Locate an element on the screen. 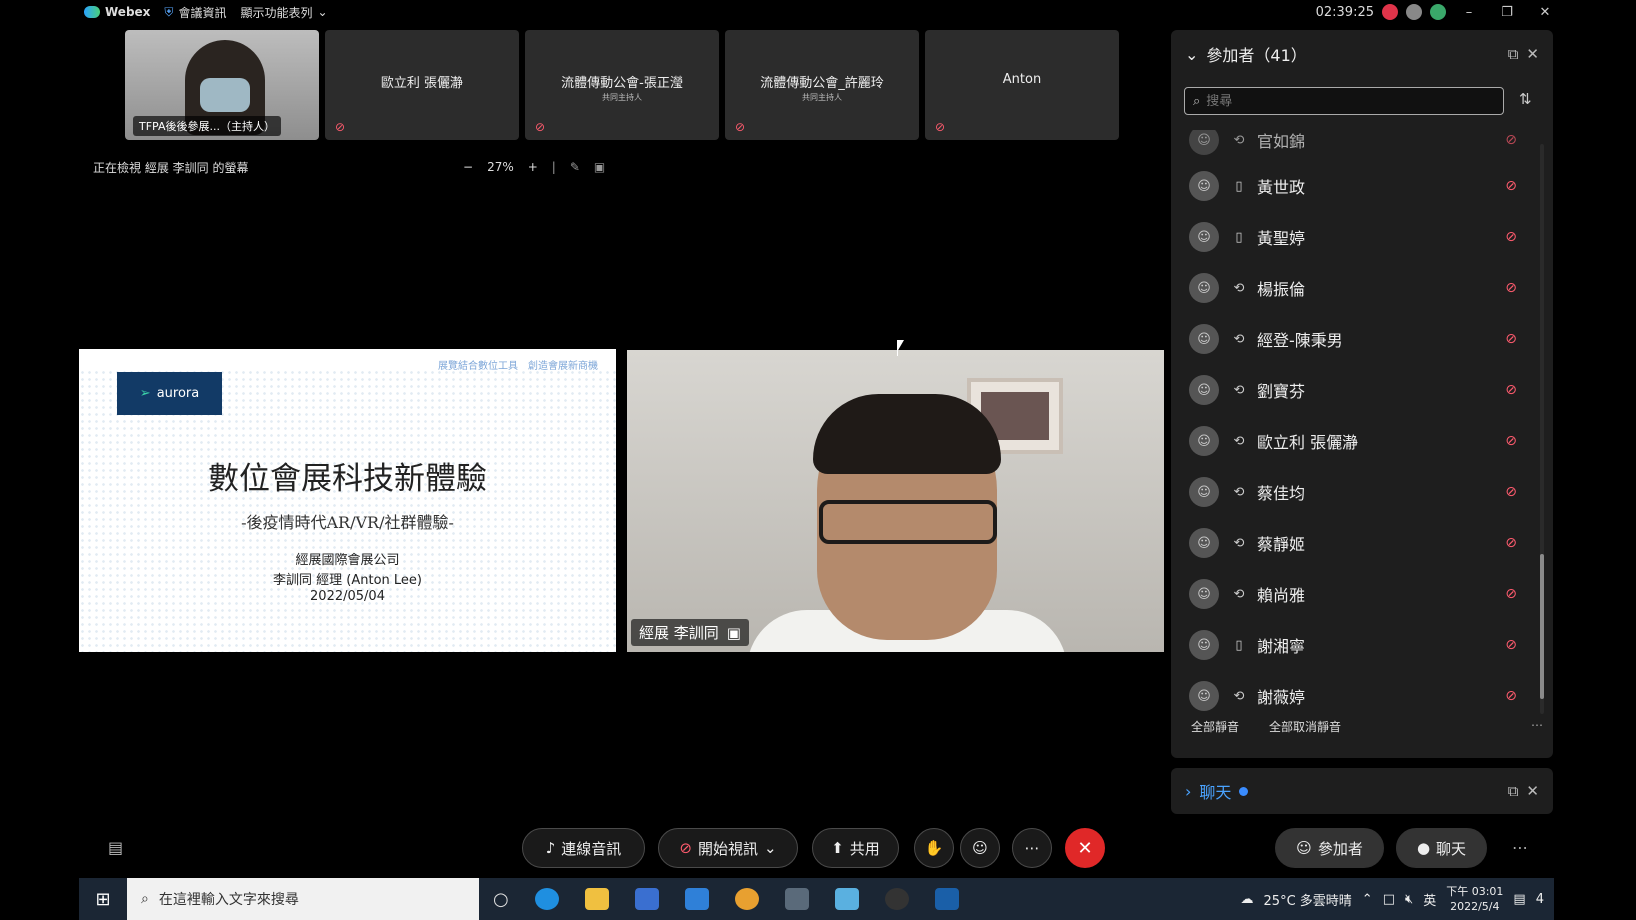  volume-muted-icon: 🔇︎ is located at coordinates (1409, 899).